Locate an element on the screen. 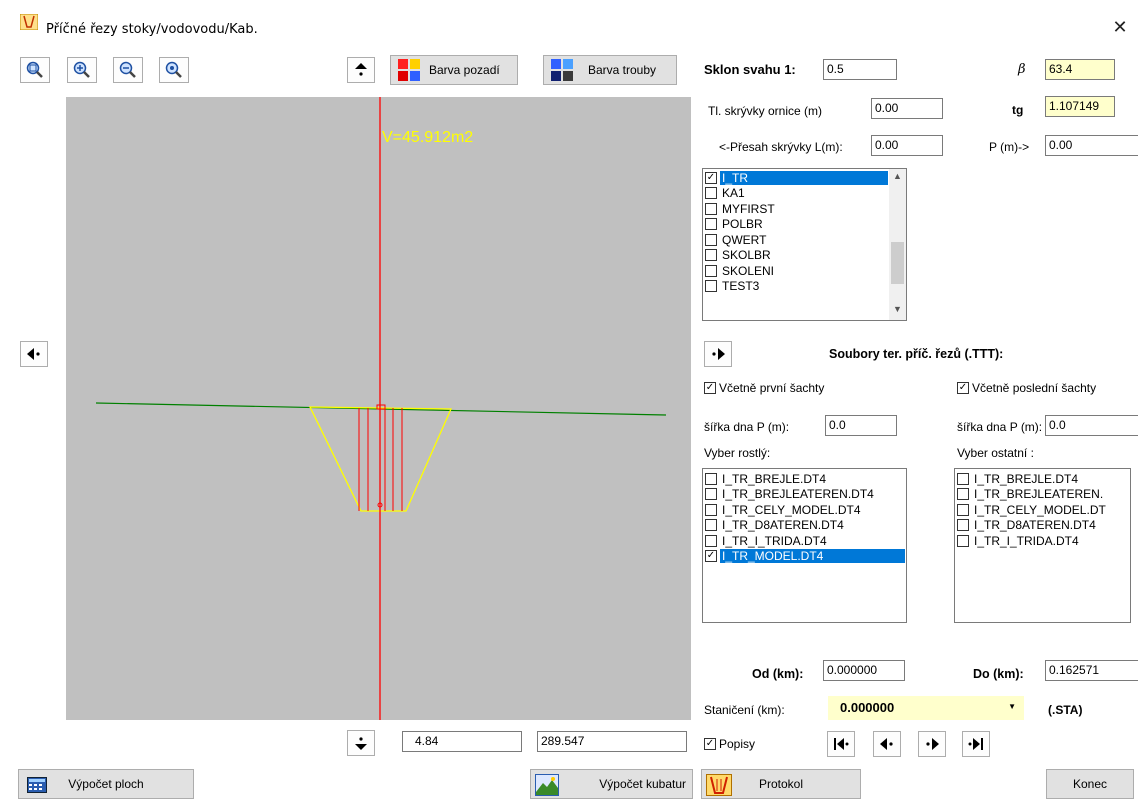  do-label: Do (km): is located at coordinates (998, 674).